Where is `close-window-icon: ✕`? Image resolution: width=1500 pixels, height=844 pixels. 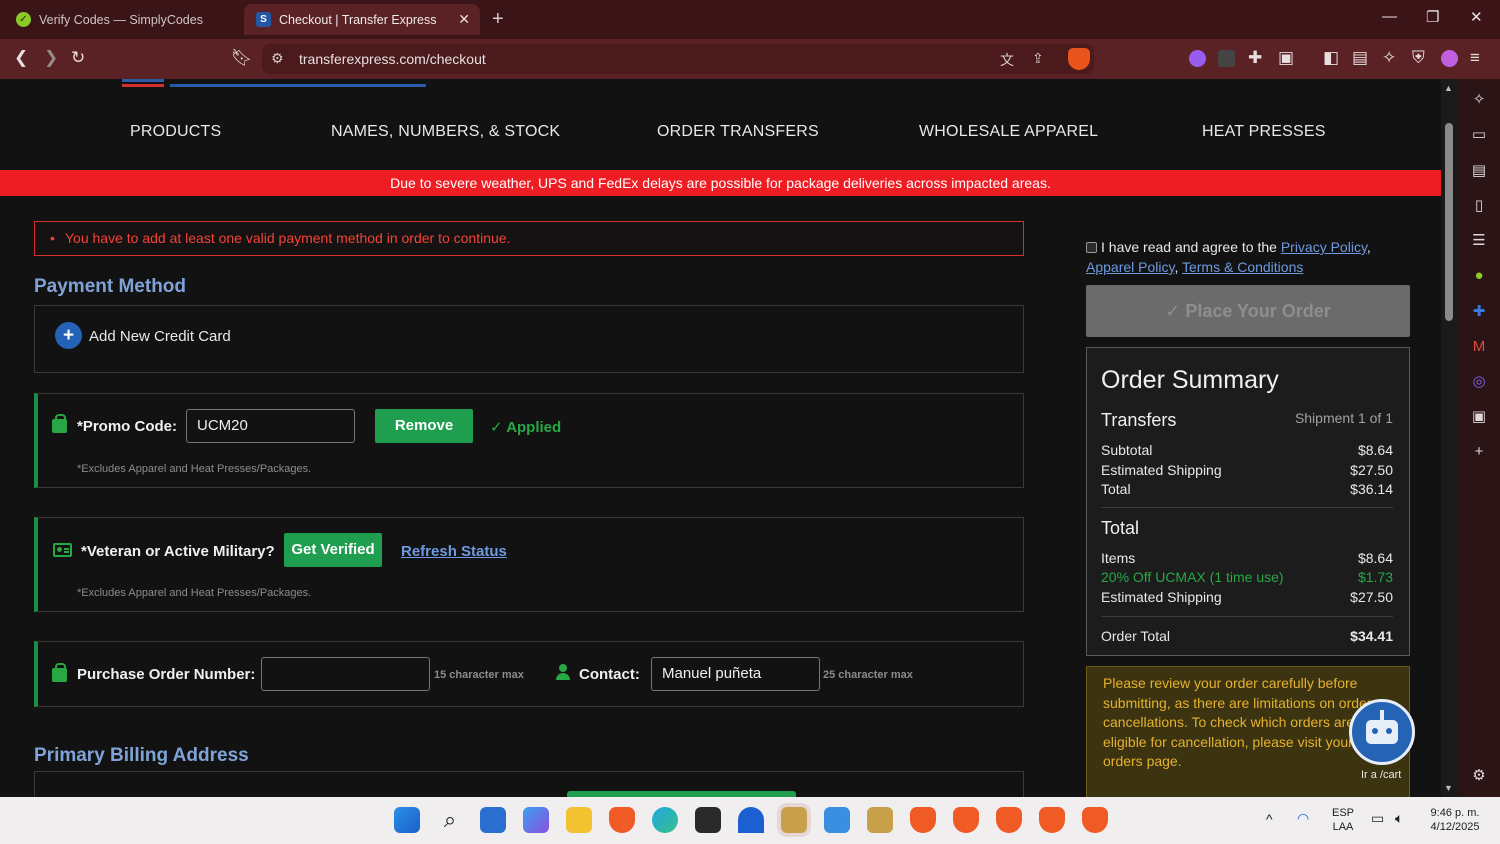 close-window-icon: ✕ is located at coordinates (1476, 17).